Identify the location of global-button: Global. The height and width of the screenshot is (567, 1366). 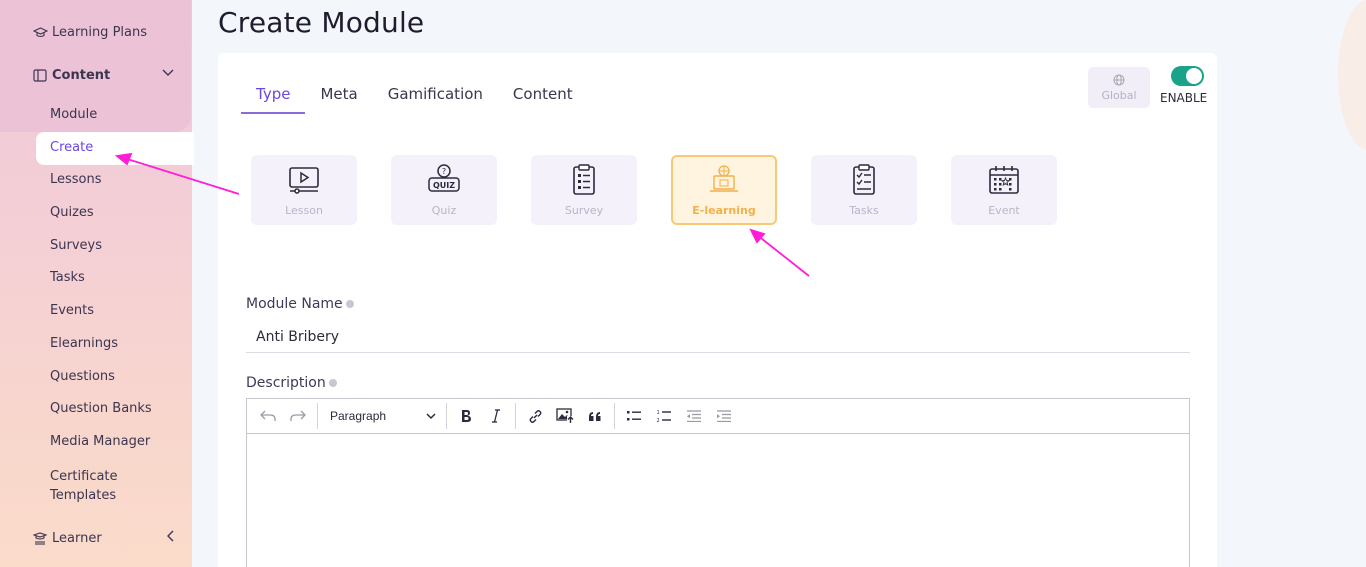
(1119, 87).